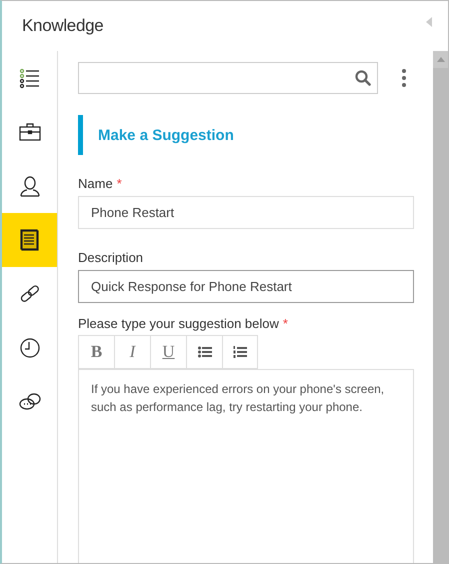 Image resolution: width=449 pixels, height=564 pixels. Describe the element at coordinates (404, 78) in the screenshot. I see `more-icon` at that location.